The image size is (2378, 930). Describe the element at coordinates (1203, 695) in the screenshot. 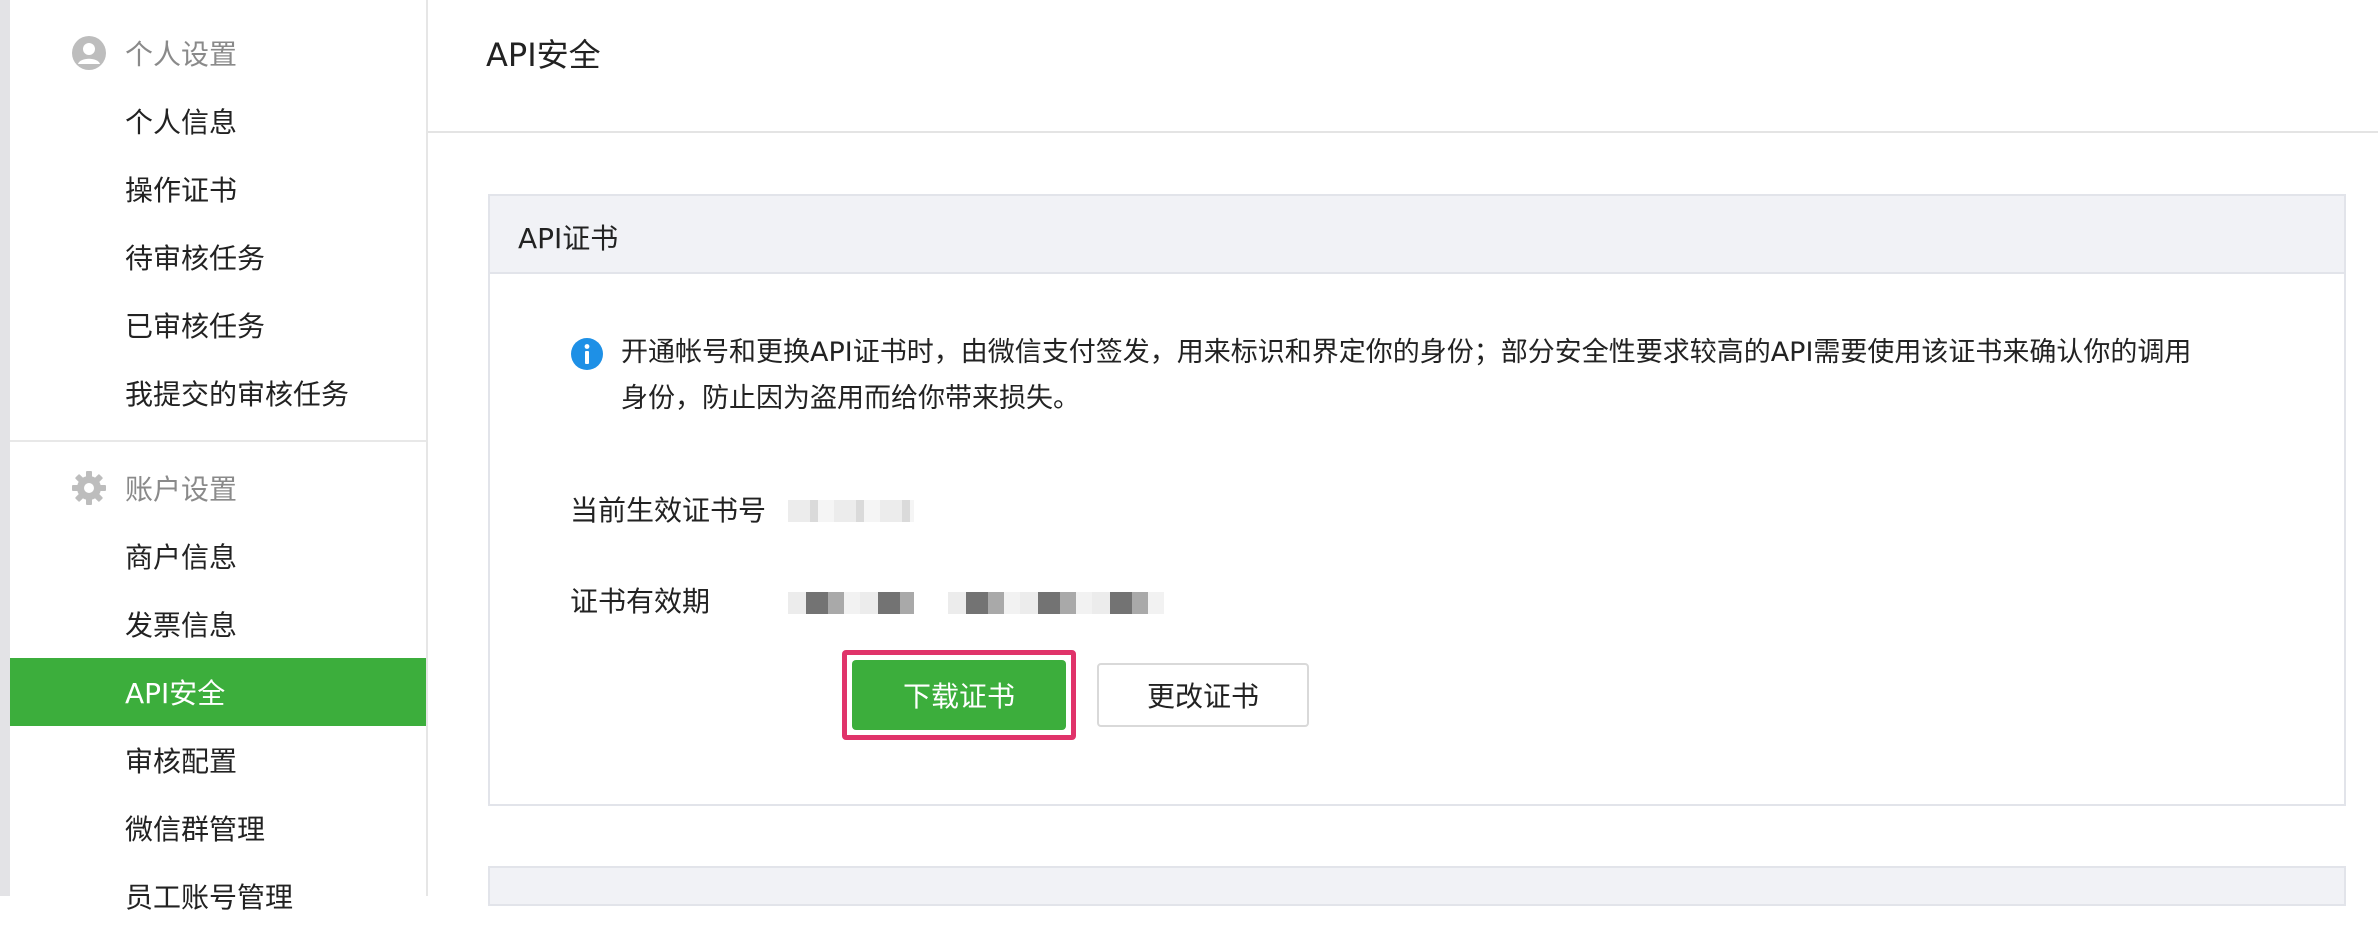

I see `change-cert-button: 更改证书` at that location.